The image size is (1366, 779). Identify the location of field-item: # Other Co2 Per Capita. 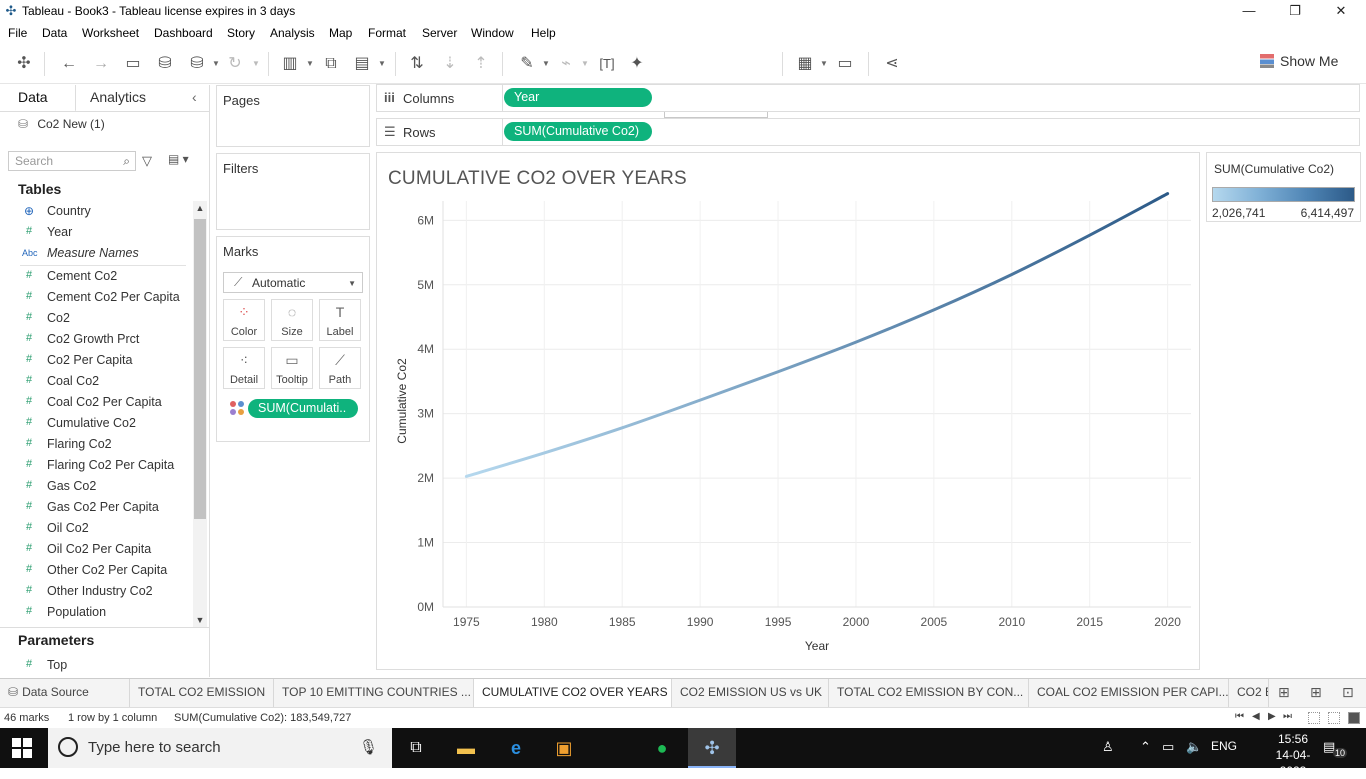
(96, 570).